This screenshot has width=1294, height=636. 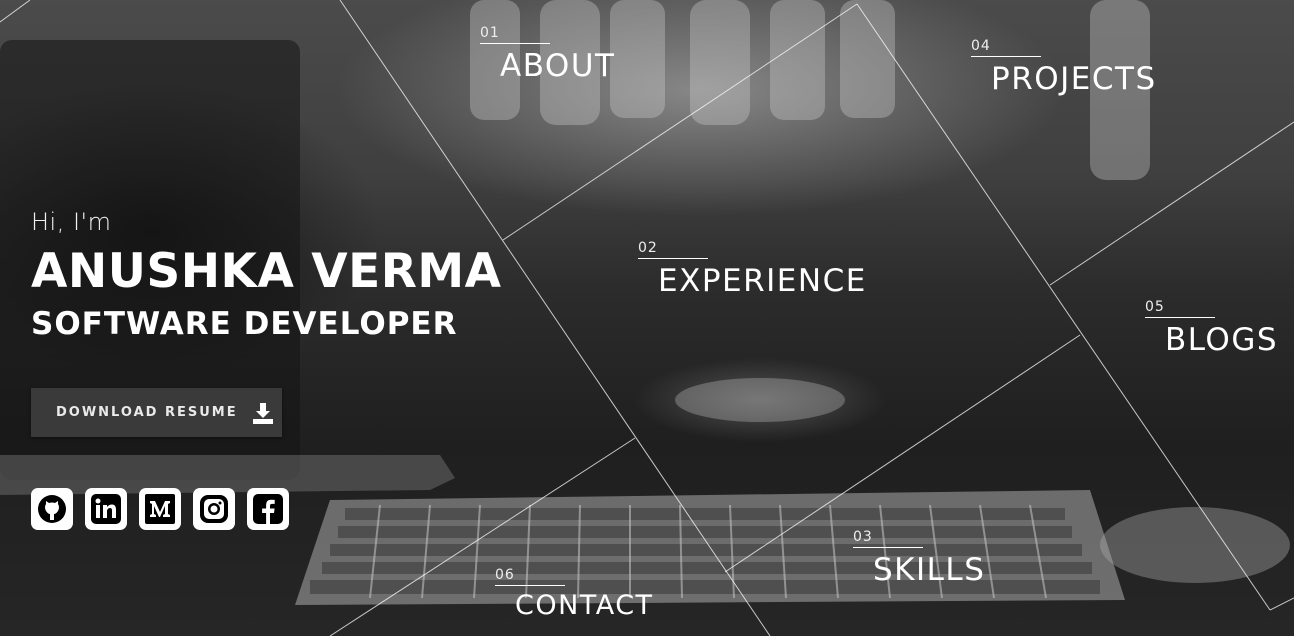 I want to click on nav-blogs: 05 BLOGS, so click(x=1211, y=328).